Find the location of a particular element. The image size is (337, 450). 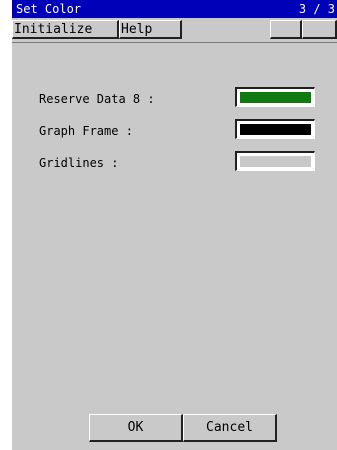

initialize-button: Initialize is located at coordinates (65, 29).